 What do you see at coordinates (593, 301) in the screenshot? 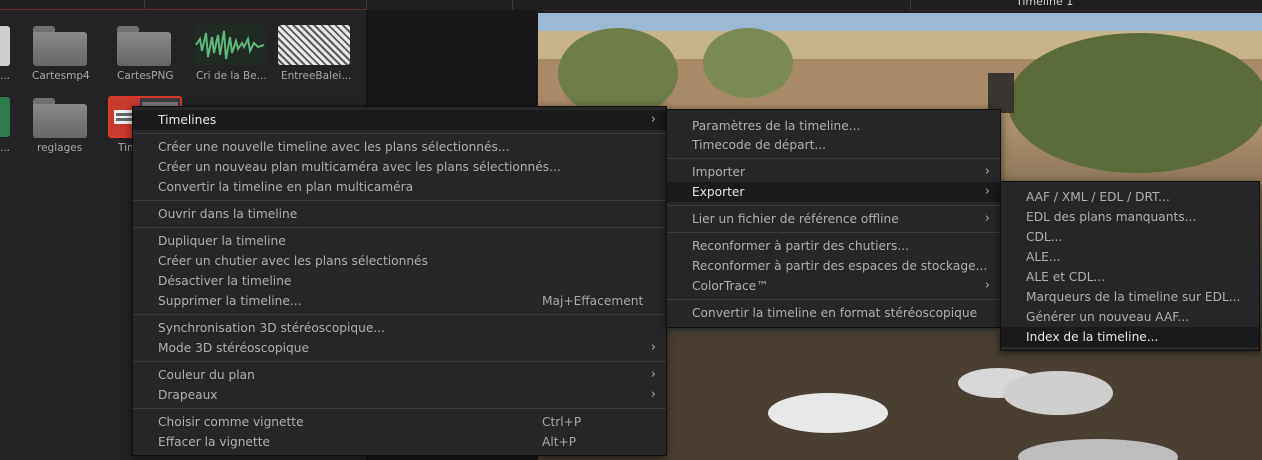
I see `shortcut-label: Maj+Effacement` at bounding box center [593, 301].